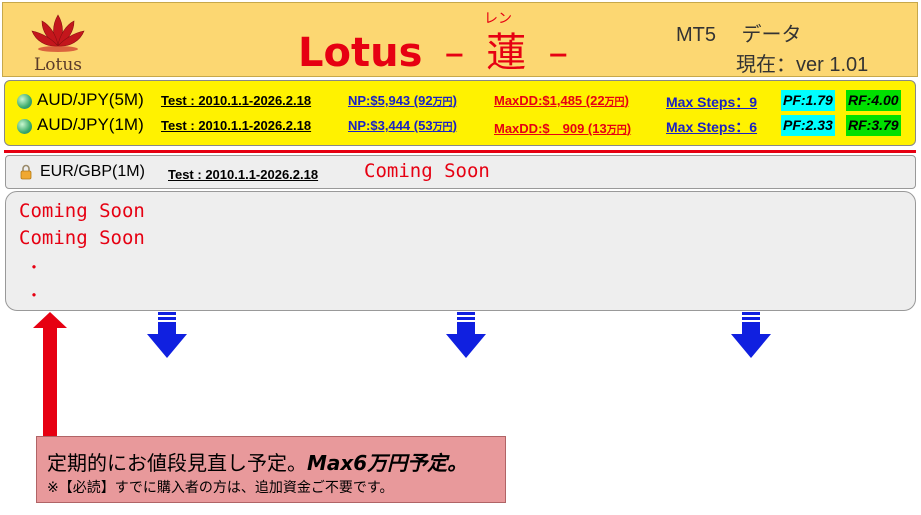  What do you see at coordinates (460, 151) in the screenshot?
I see `divider-line` at bounding box center [460, 151].